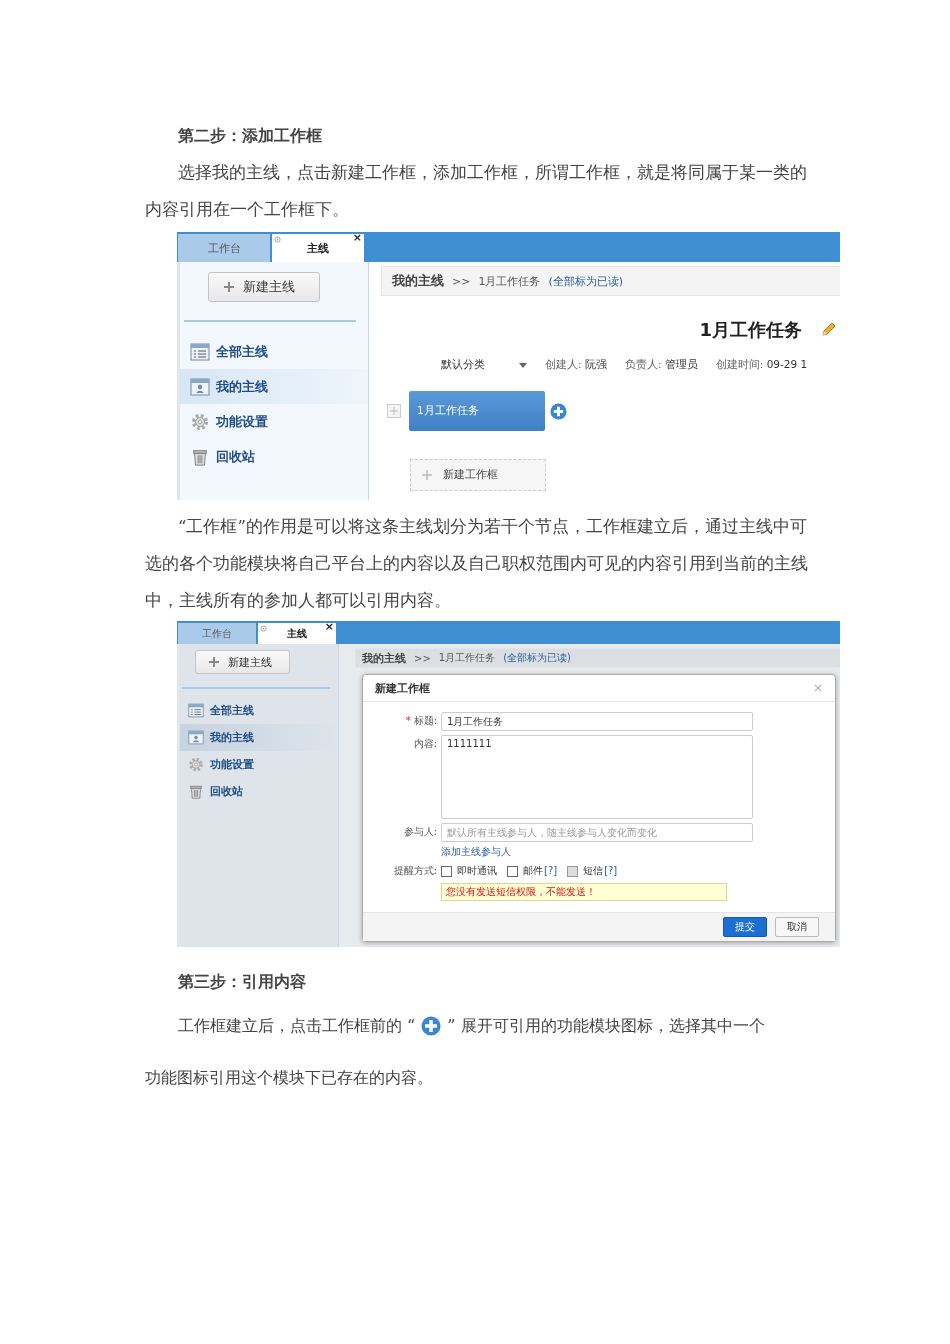 Image resolution: width=950 pixels, height=1344 pixels. Describe the element at coordinates (425, 743) in the screenshot. I see `field-label: 内容:` at that location.